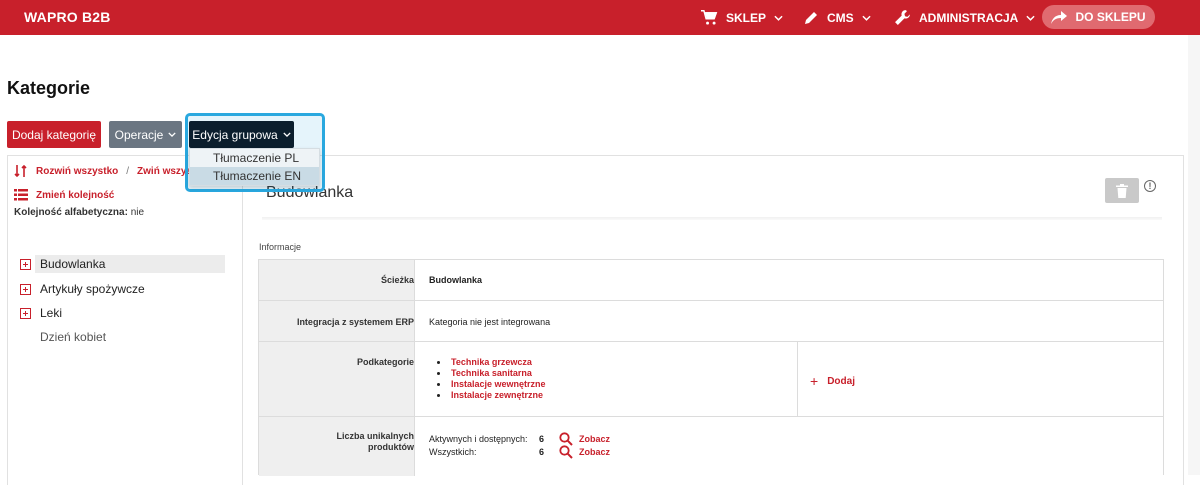  Describe the element at coordinates (77, 171) in the screenshot. I see `expand-all-link: Rozwiń wszystko` at that location.